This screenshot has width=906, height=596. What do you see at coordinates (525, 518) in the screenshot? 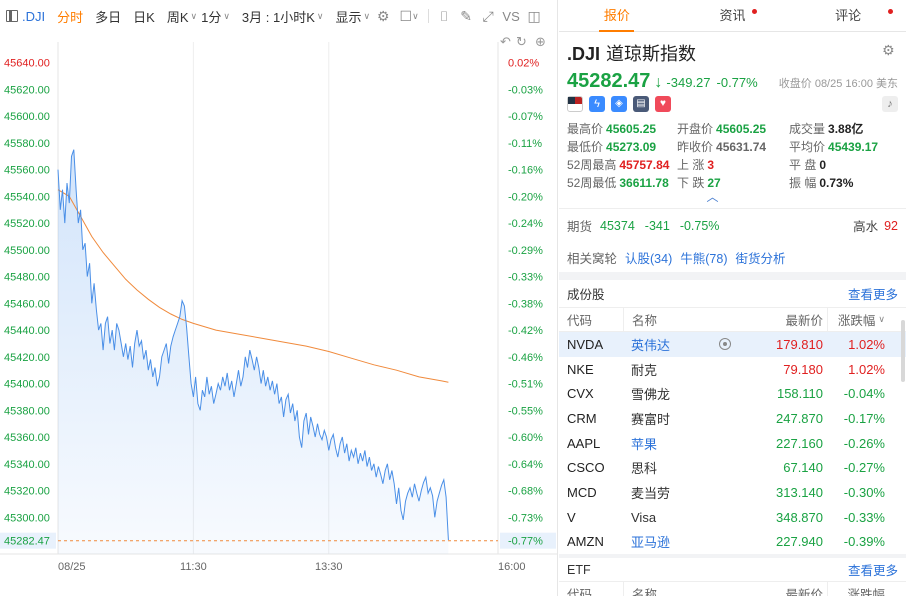
I see `pct-tick-label: -0.73%` at bounding box center [525, 518].